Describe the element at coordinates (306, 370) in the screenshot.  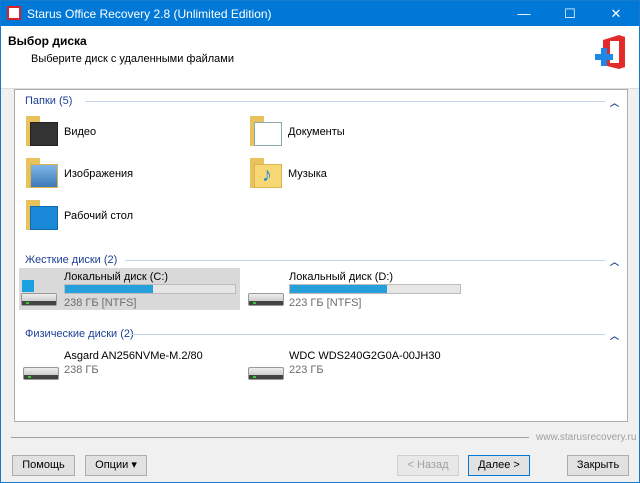
I see `physical-disk-2-info: 223 ГБ` at that location.